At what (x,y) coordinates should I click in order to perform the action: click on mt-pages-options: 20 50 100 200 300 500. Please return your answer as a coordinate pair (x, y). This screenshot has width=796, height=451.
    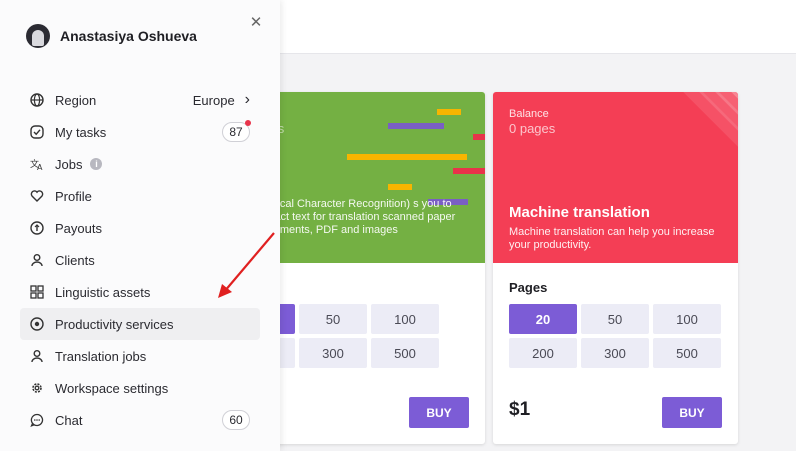
    Looking at the image, I should click on (615, 336).